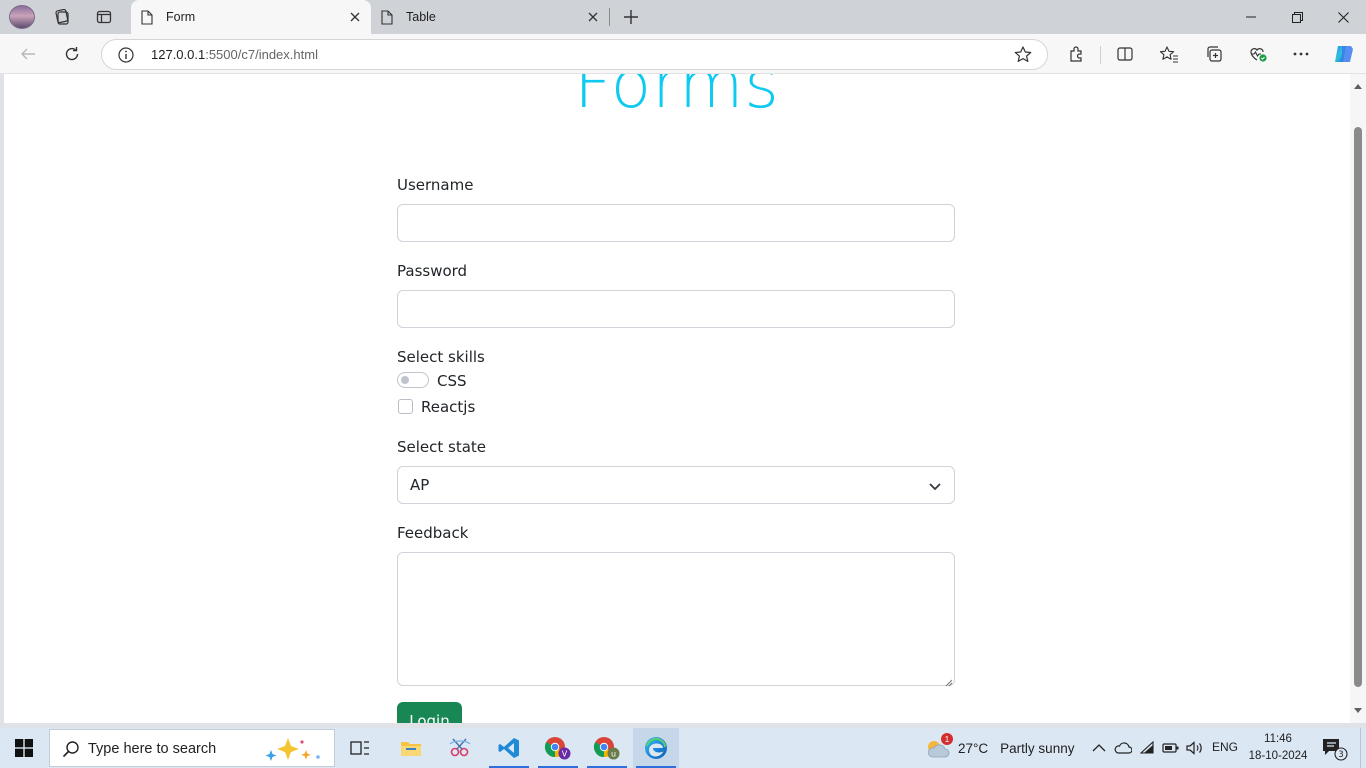  I want to click on url-path: :5500/c7/index.html, so click(261, 54).